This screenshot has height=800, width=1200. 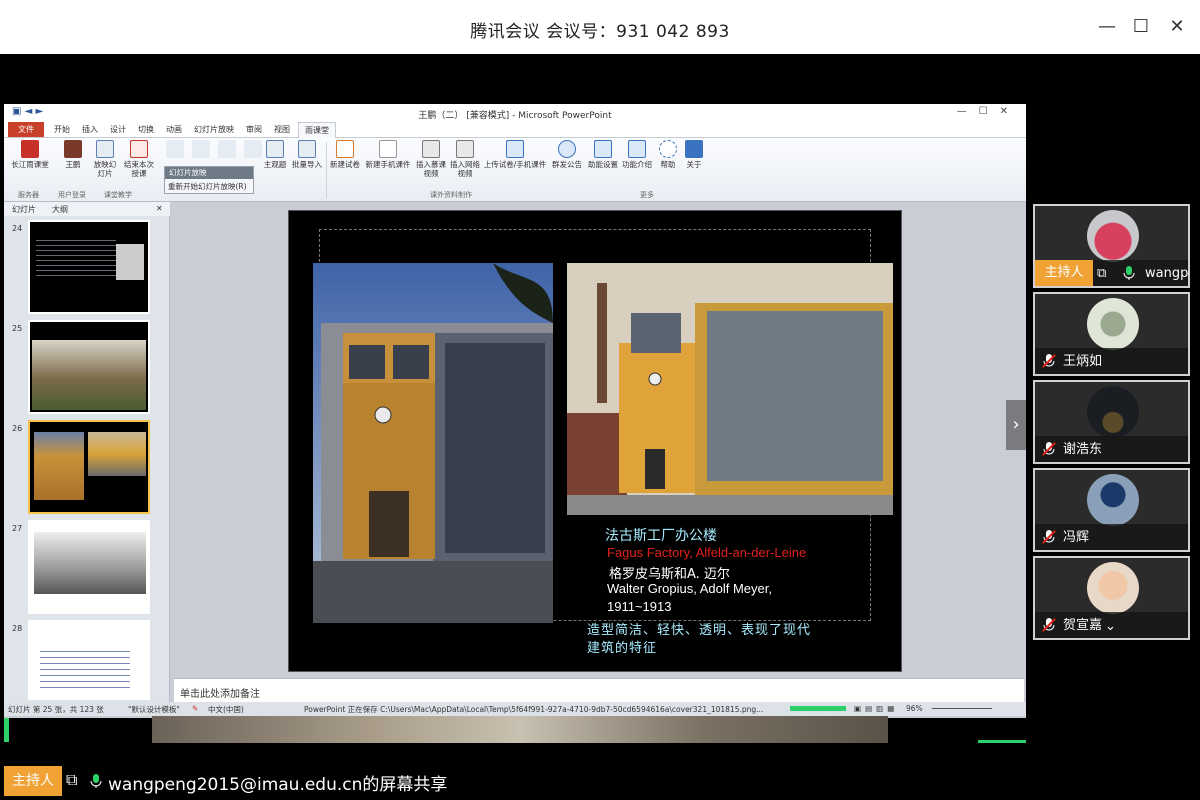 I want to click on group-login: 用户登录, so click(x=72, y=195).